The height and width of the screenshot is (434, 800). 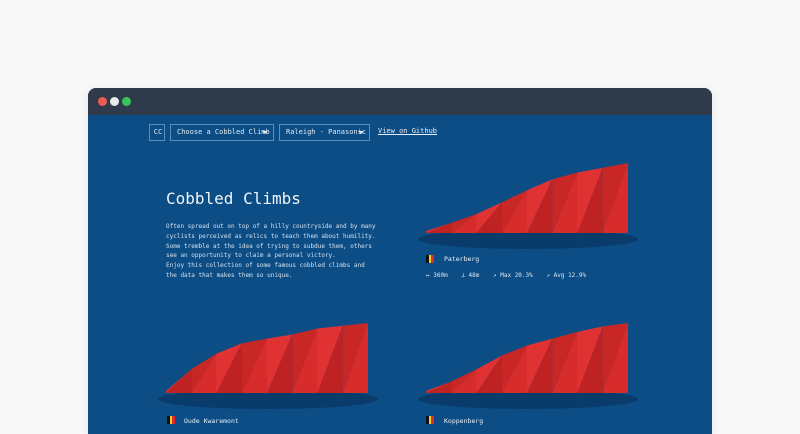 What do you see at coordinates (400, 101) in the screenshot?
I see `window-titlebar` at bounding box center [400, 101].